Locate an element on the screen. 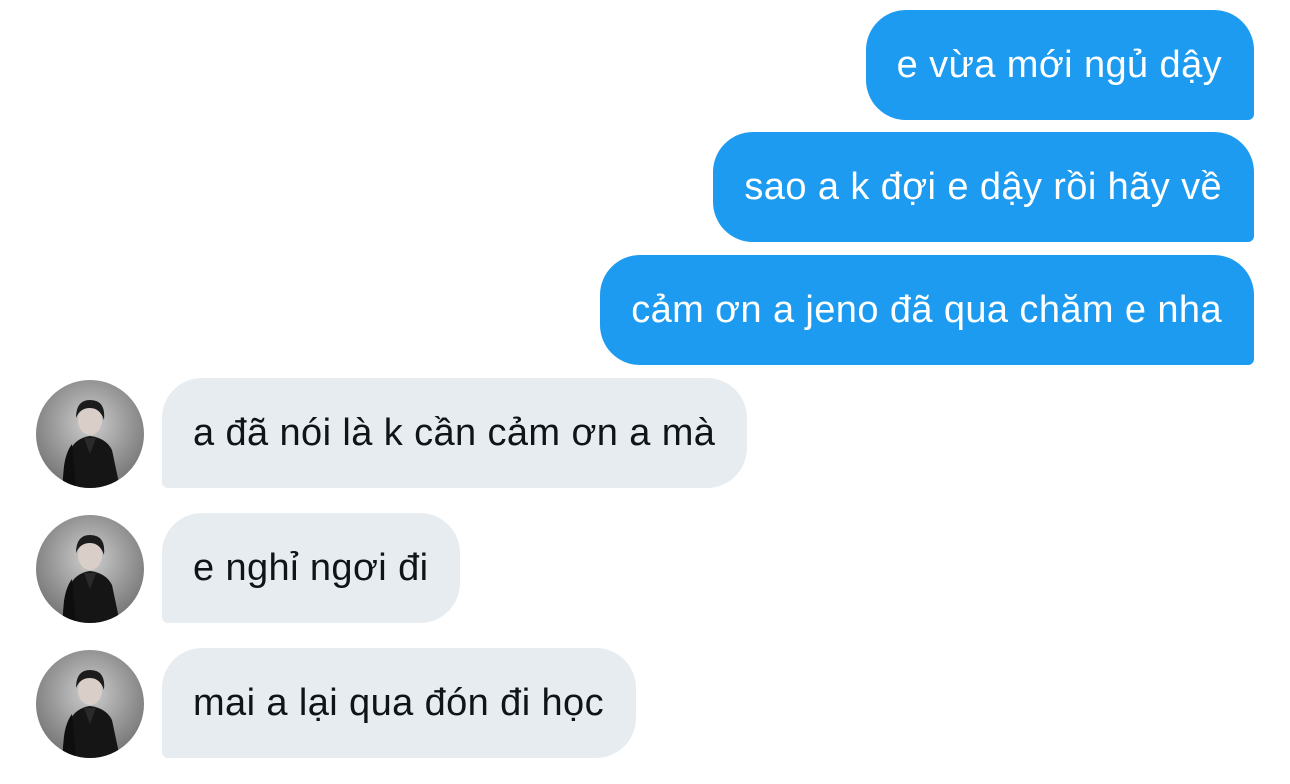 This screenshot has height=784, width=1290. message-text: mai a lại qua đón đi học is located at coordinates (398, 702).